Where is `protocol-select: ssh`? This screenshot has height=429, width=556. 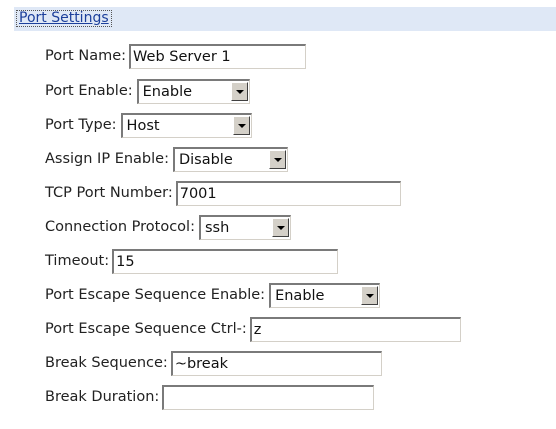 protocol-select: ssh is located at coordinates (244, 227).